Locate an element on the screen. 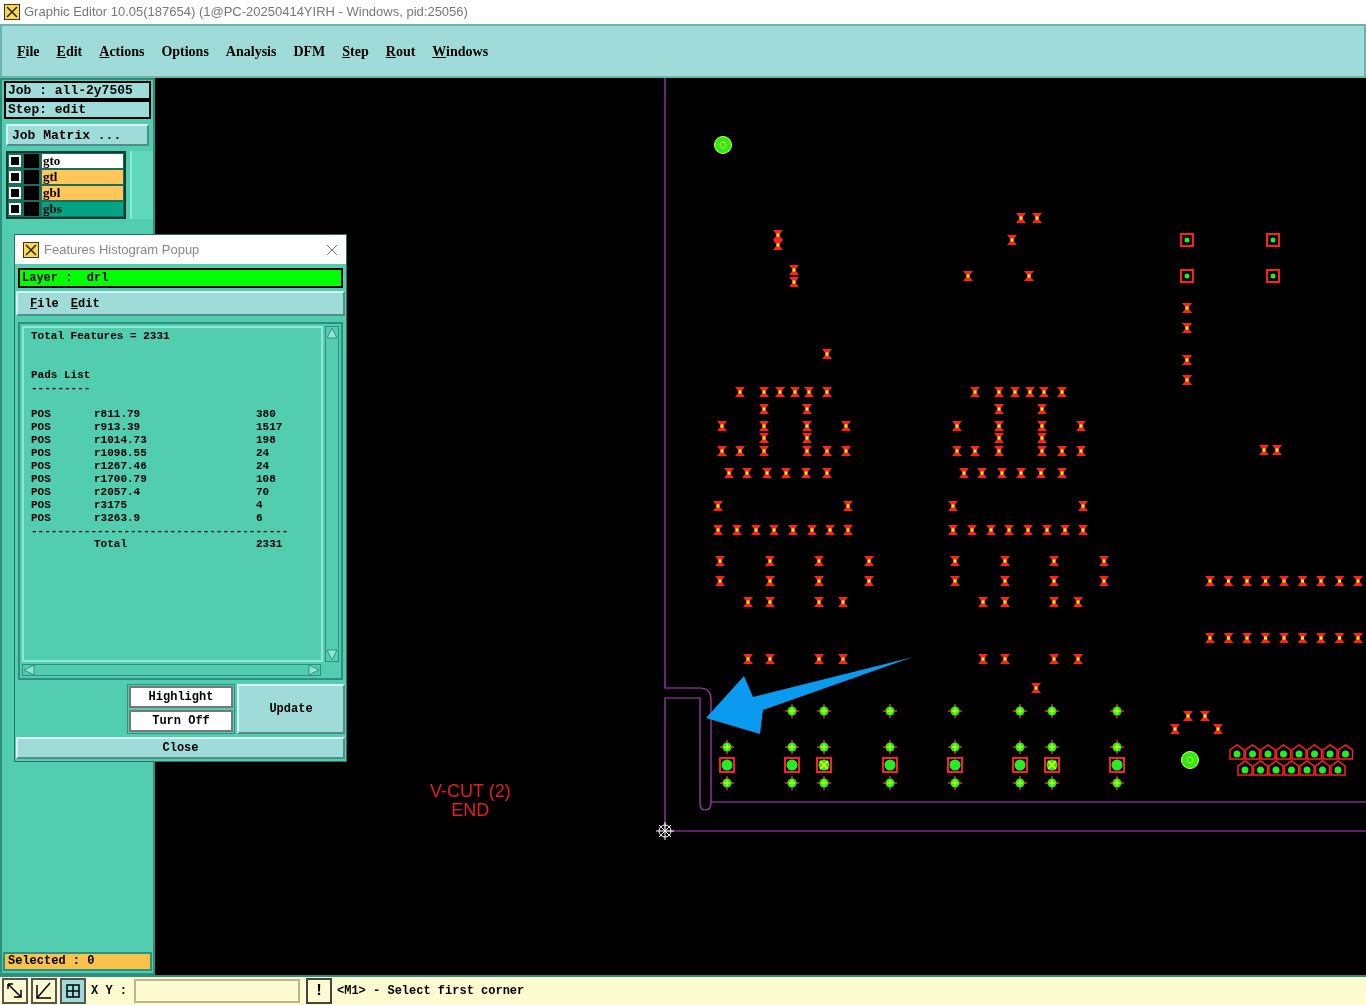 This screenshot has height=1005, width=1366. selected-count: Selected : 0 is located at coordinates (77, 961).